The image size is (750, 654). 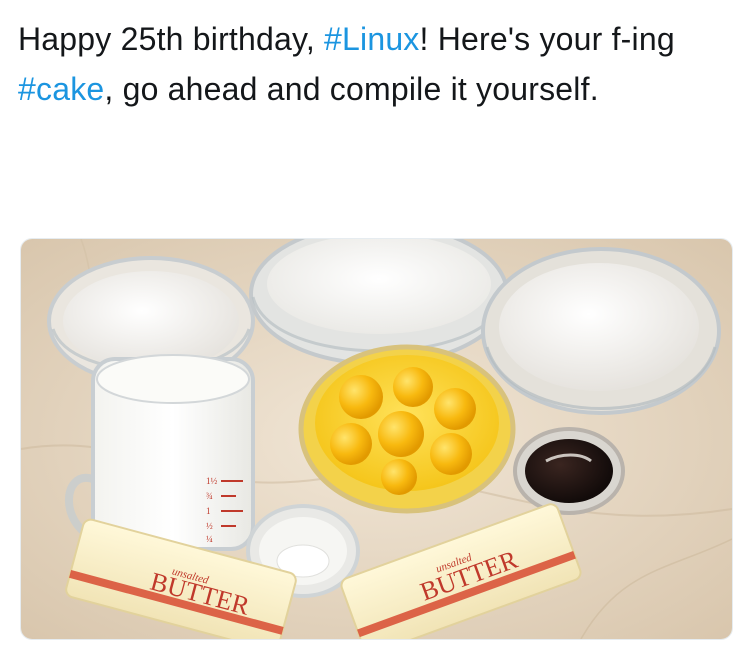 What do you see at coordinates (379, 302) in the screenshot?
I see `sugar-bowl` at bounding box center [379, 302].